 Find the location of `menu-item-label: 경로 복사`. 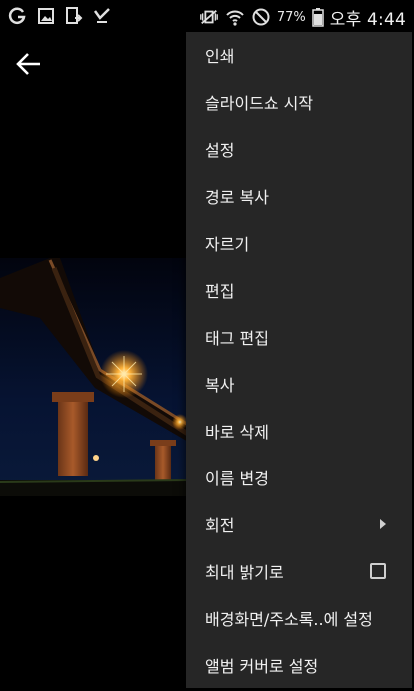

menu-item-label: 경로 복사 is located at coordinates (237, 198).